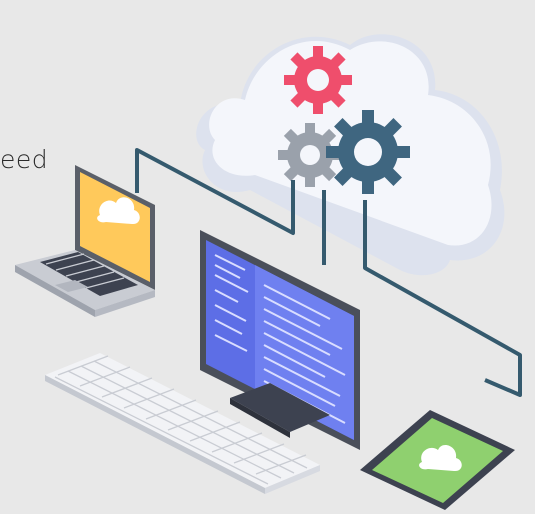 The height and width of the screenshot is (514, 535). I want to click on laptop, so click(85, 241).